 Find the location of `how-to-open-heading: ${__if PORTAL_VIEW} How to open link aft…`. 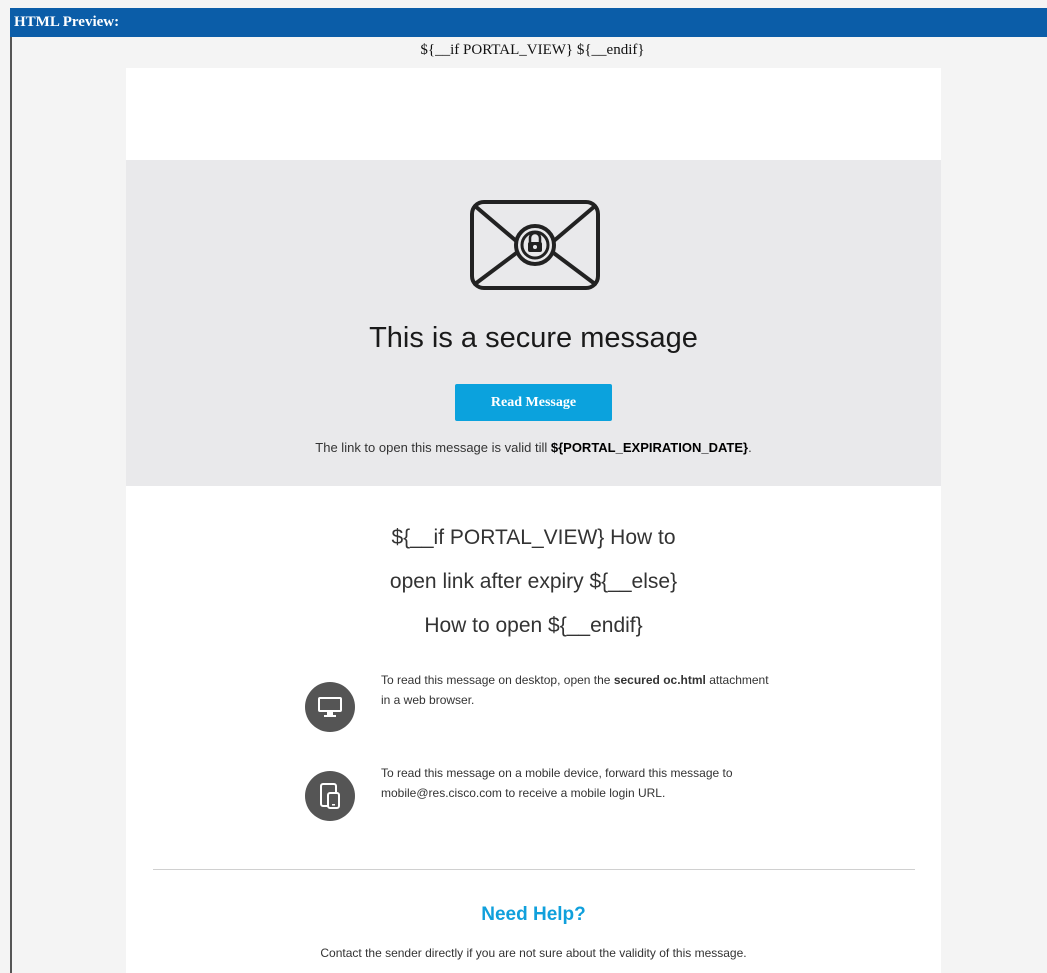

how-to-open-heading: ${__if PORTAL_VIEW} How to open link aft… is located at coordinates (533, 586).